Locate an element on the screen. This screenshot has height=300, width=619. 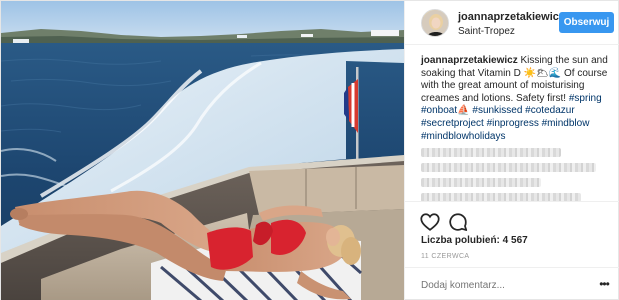
caption-username: joannaprzetakiewicz is located at coordinates (469, 60).